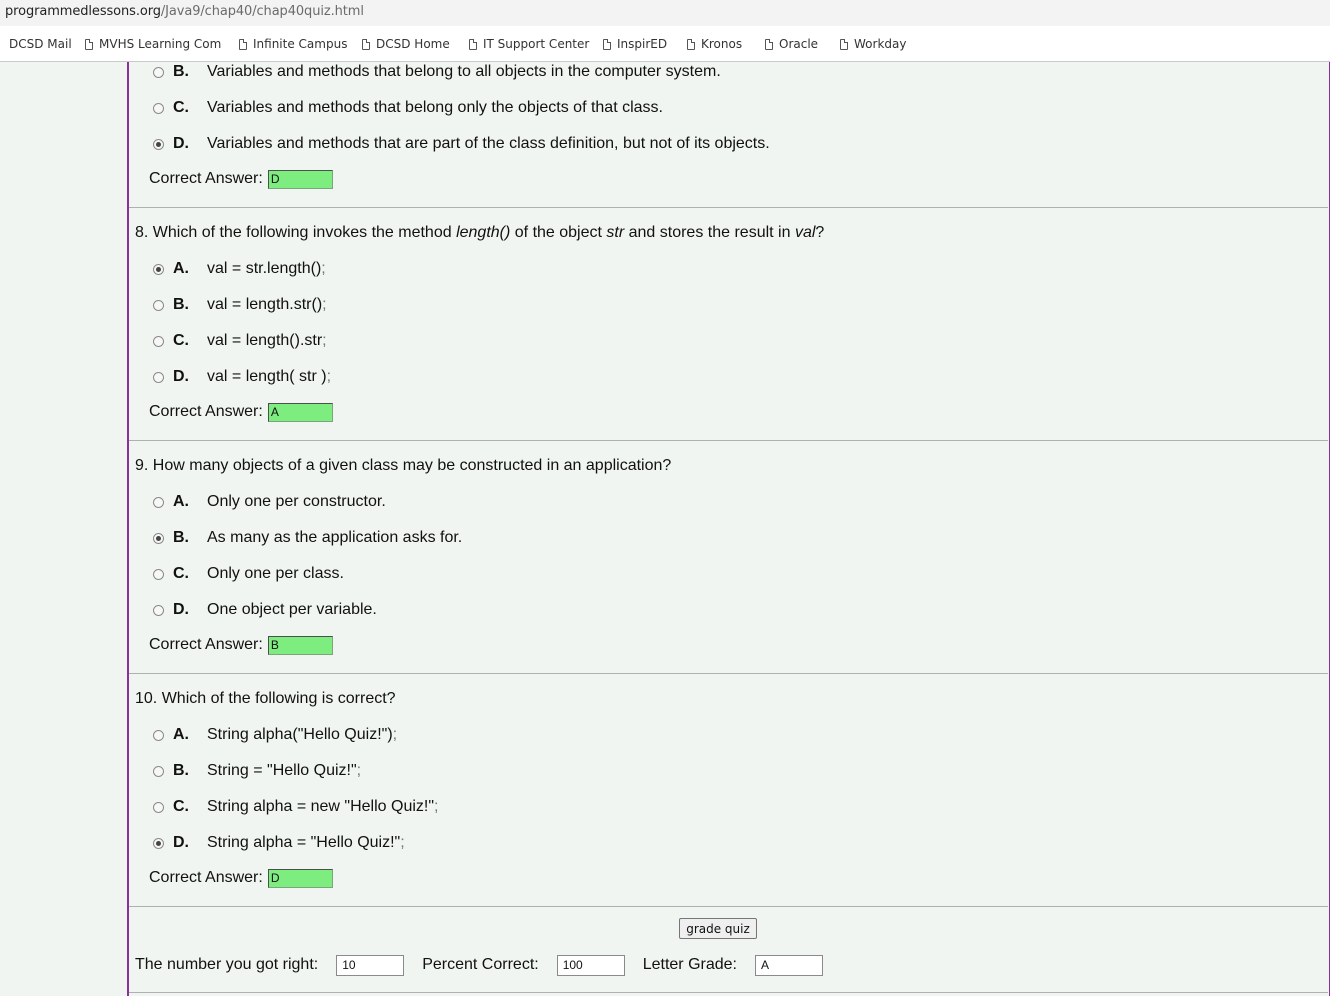 This screenshot has width=1330, height=996. I want to click on option-8b: B. val = length.str() ;, so click(240, 305).